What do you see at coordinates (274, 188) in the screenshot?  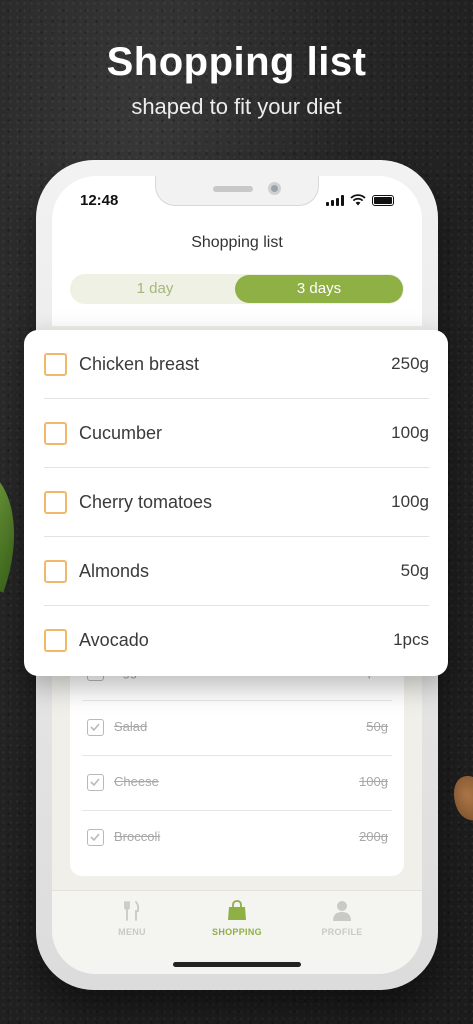 I see `front-camera` at bounding box center [274, 188].